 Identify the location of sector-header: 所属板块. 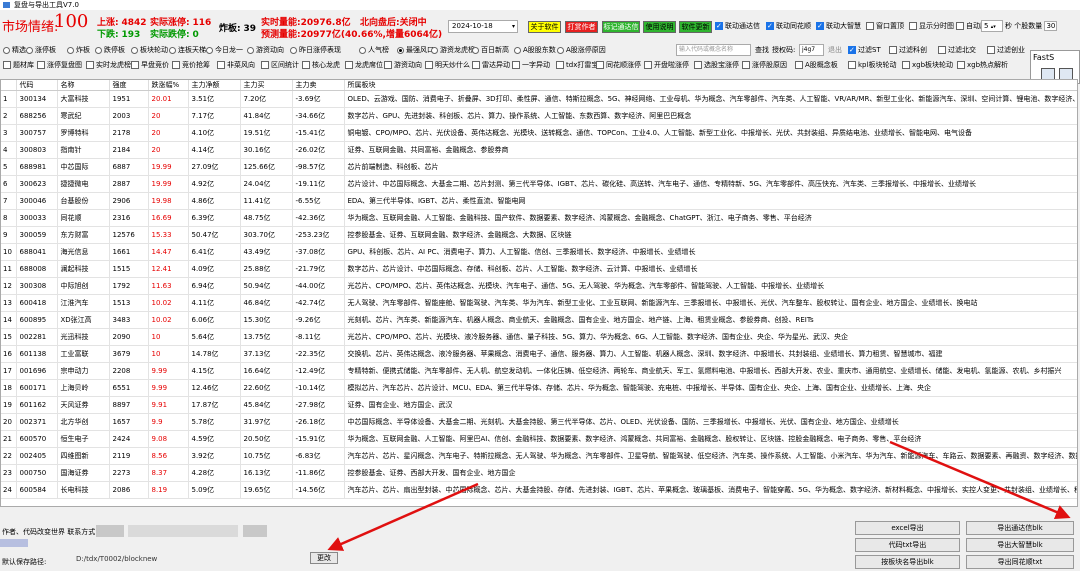
(710, 85).